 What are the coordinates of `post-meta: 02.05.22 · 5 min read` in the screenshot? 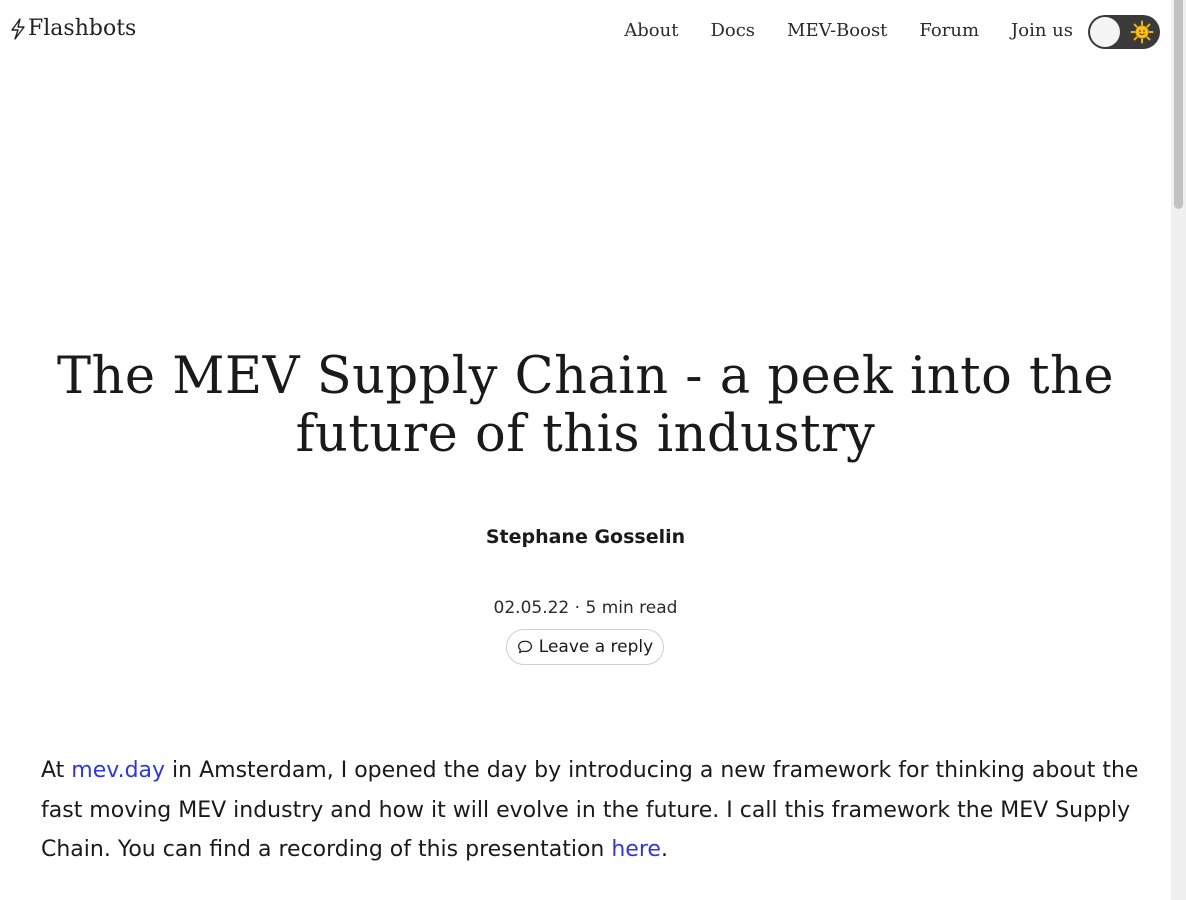 It's located at (585, 608).